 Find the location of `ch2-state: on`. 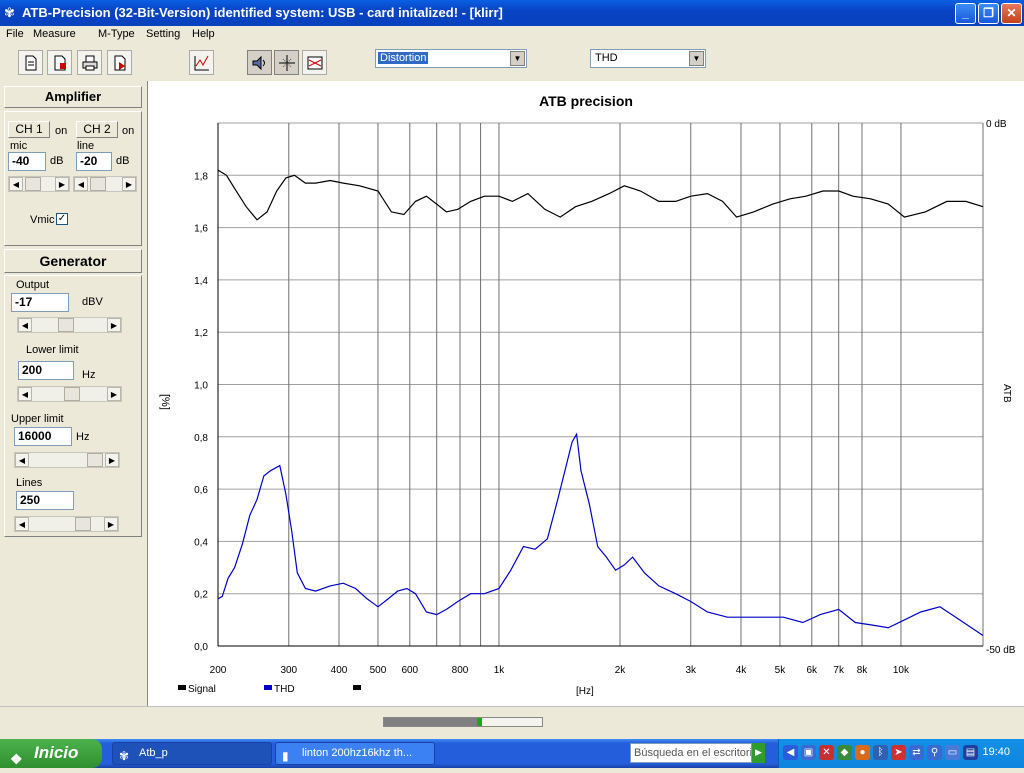

ch2-state: on is located at coordinates (128, 131).